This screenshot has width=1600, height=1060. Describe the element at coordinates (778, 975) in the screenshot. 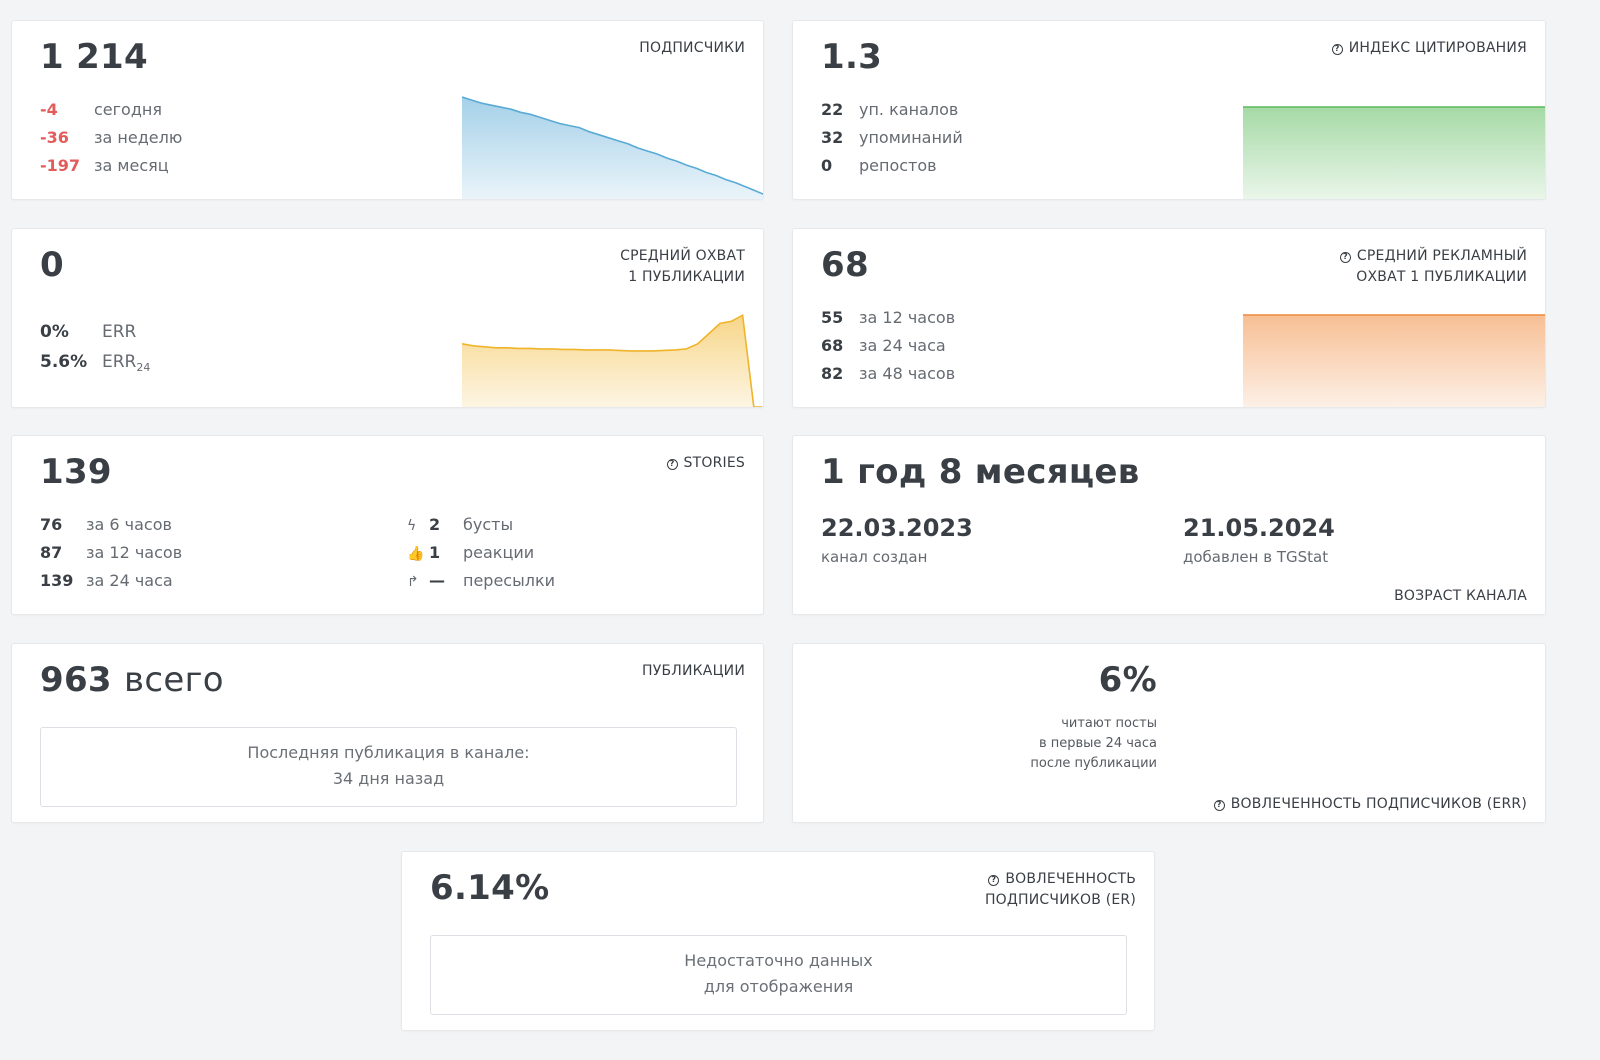

I see `no-data-box: Недостаточно данных для отображения` at that location.